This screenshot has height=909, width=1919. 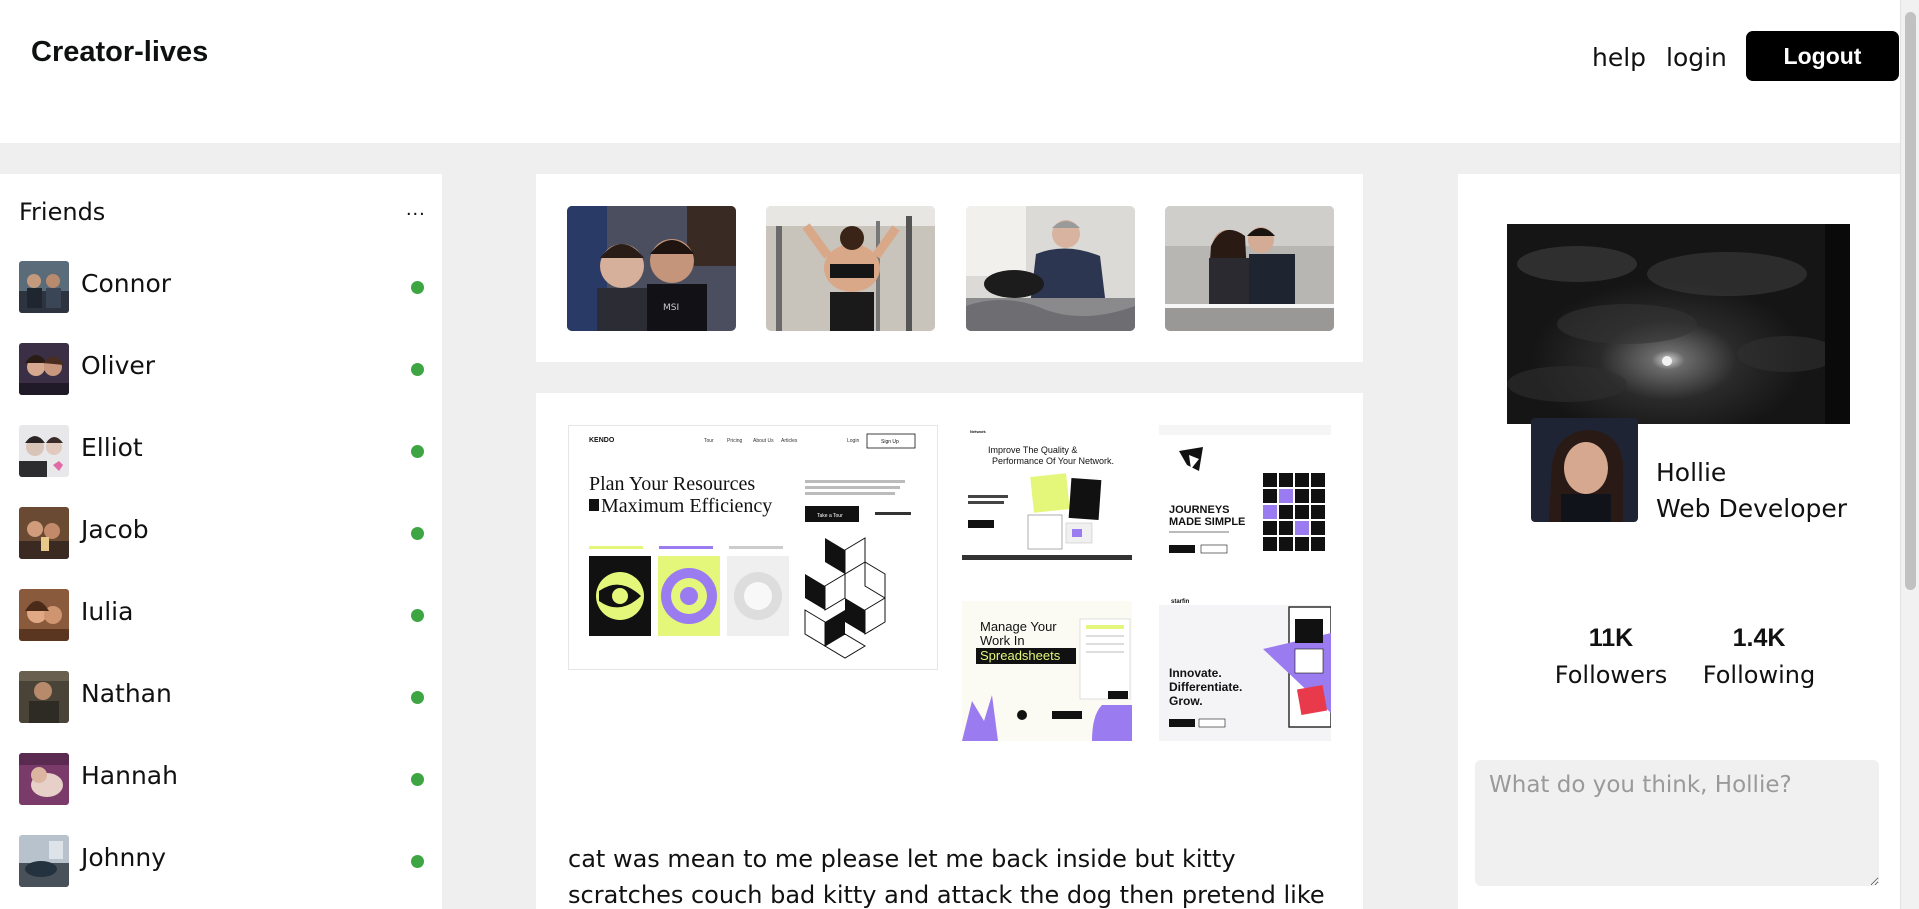 What do you see at coordinates (1020, 655) in the screenshot?
I see `svg-text: Spreadsheets` at bounding box center [1020, 655].